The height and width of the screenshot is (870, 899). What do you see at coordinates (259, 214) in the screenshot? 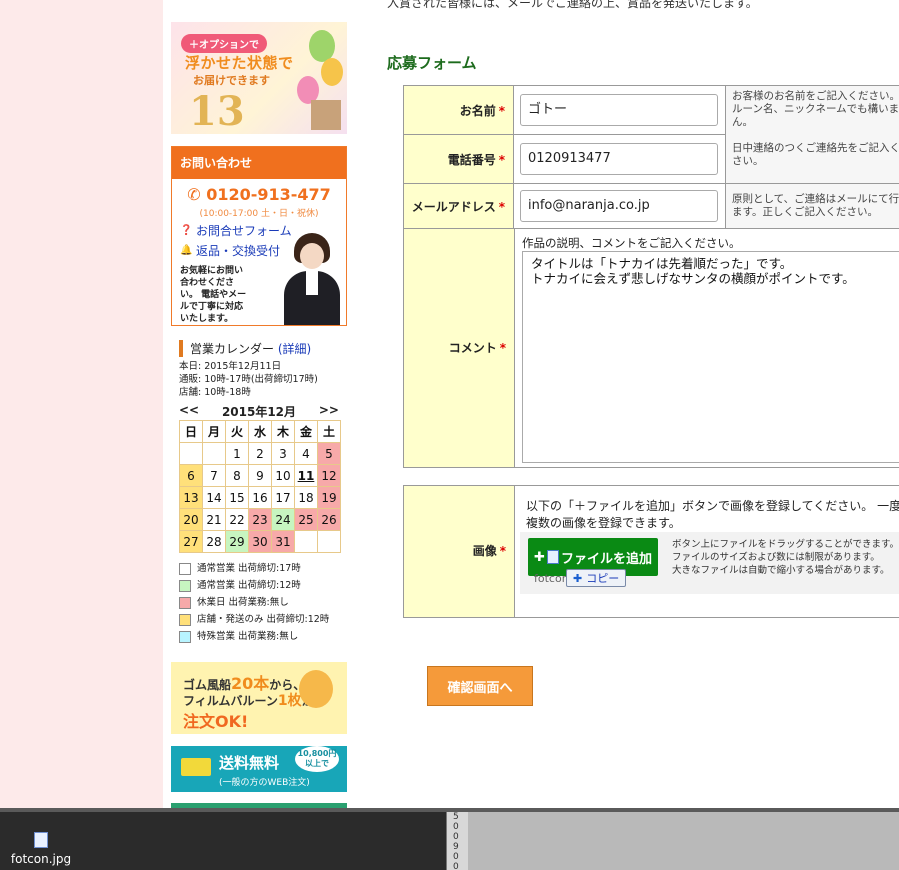
I see `contact-hours: (10:00-17:00 土・日・祝休)` at bounding box center [259, 214].